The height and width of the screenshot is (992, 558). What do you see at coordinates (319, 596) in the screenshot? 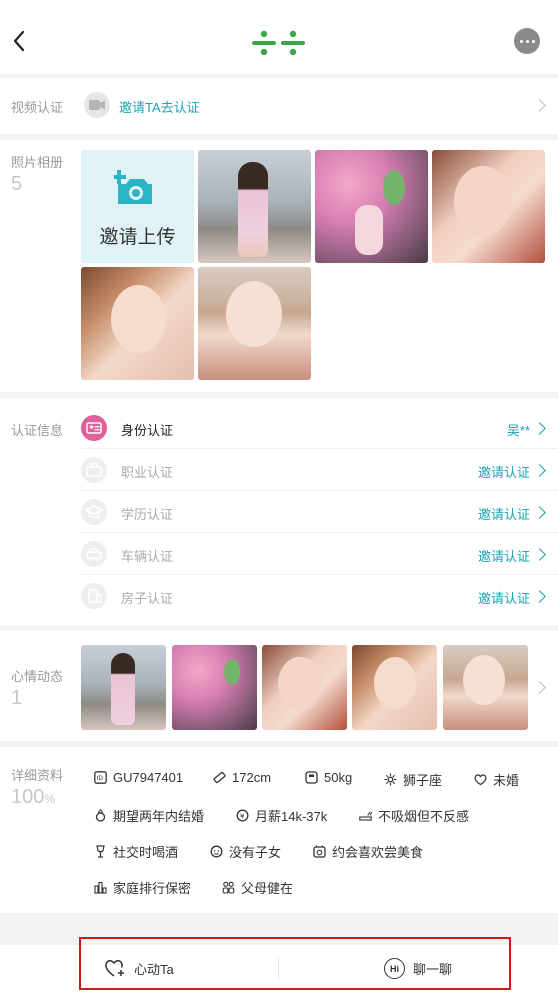
I see `cert-row-house: 房子认证 邀请认证` at bounding box center [319, 596].